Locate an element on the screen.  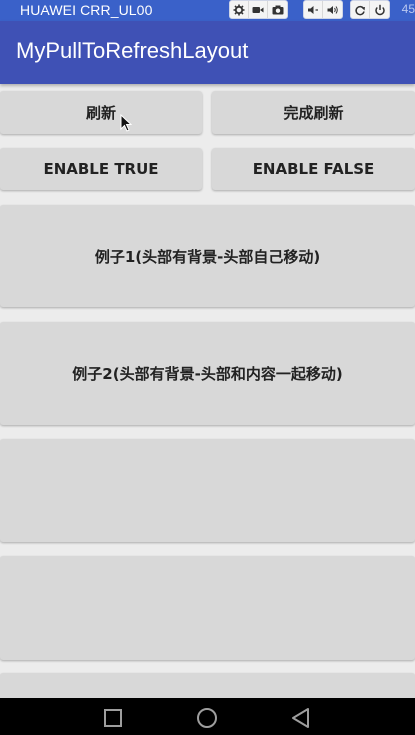
back-icon is located at coordinates (301, 718).